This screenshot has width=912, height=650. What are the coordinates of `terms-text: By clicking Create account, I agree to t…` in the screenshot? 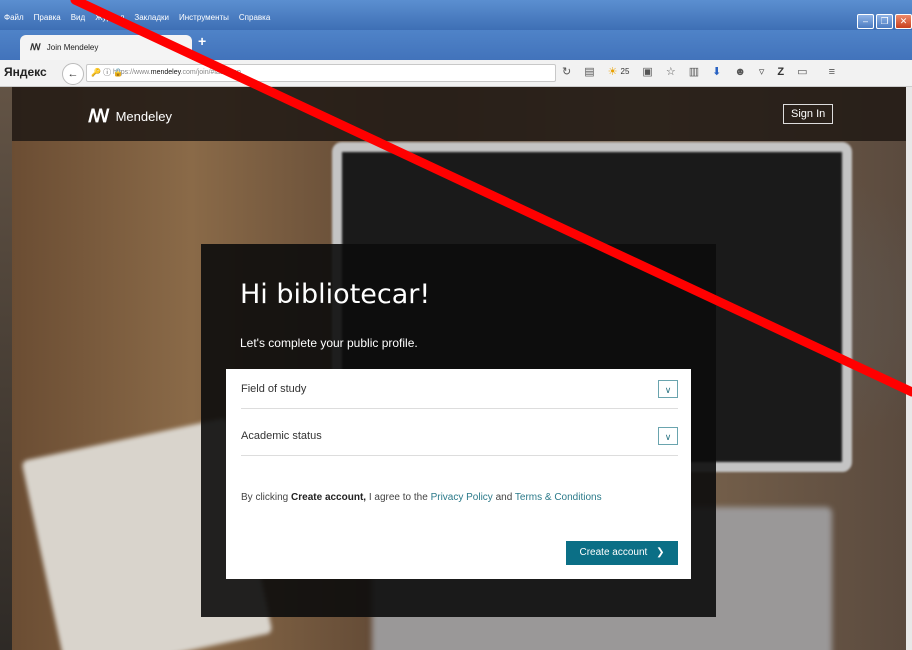 It's located at (421, 497).